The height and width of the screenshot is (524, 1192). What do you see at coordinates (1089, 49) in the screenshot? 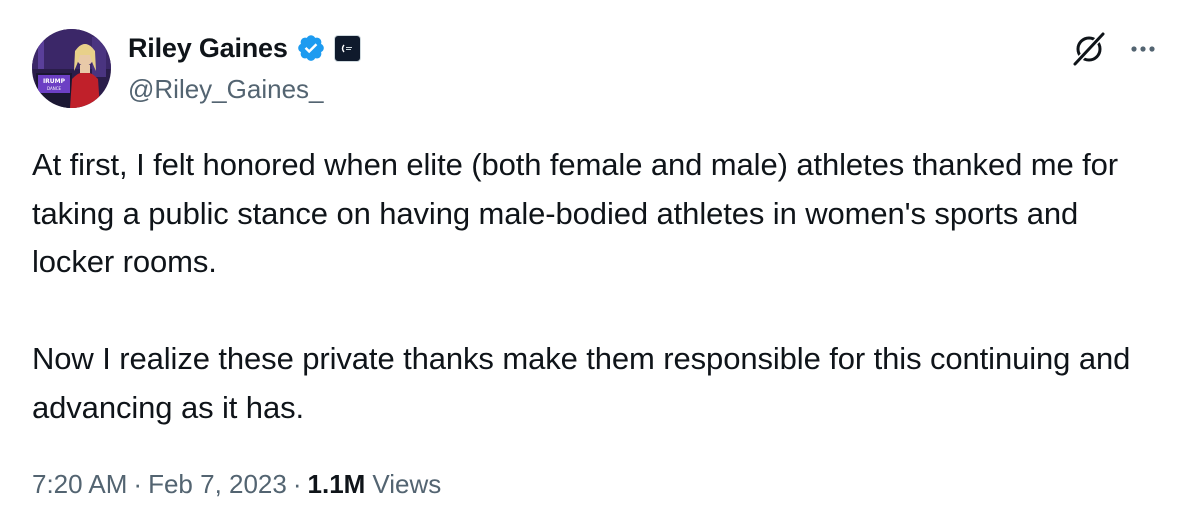
I see `grok-icon` at bounding box center [1089, 49].